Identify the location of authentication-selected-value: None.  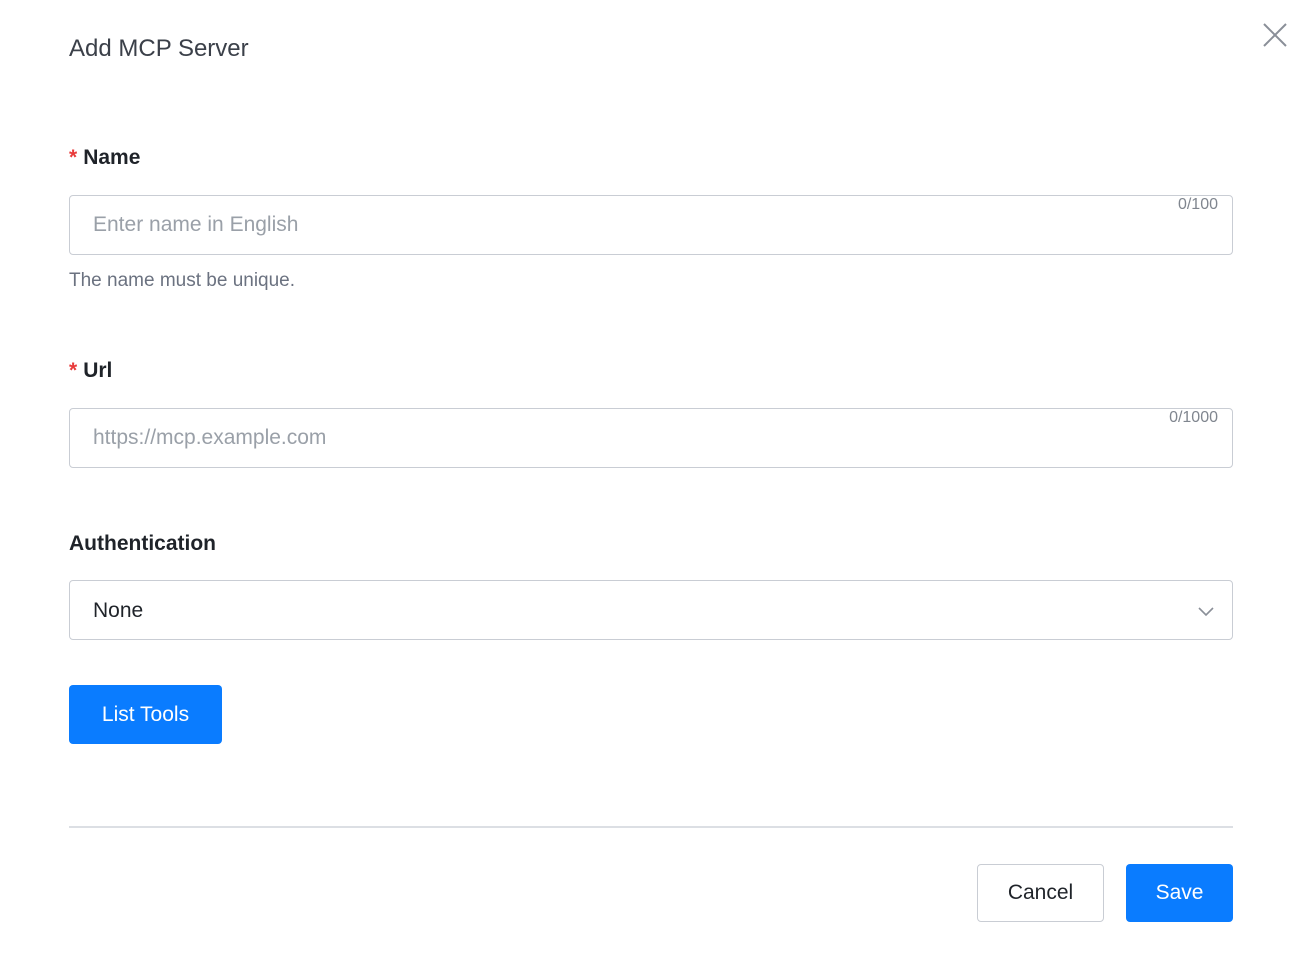
(118, 610).